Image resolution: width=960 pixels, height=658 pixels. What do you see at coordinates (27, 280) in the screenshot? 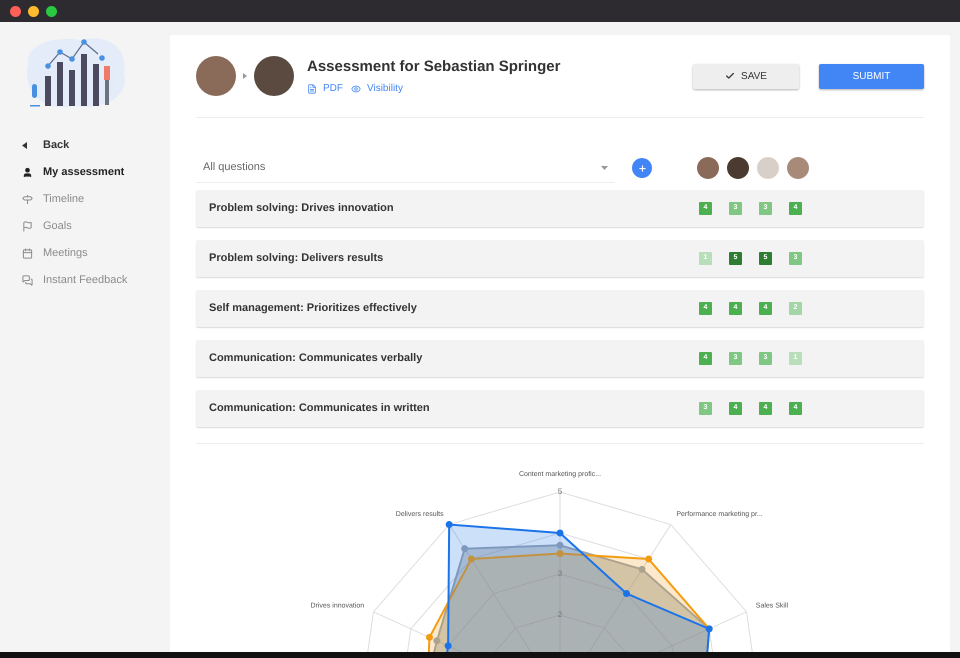
I see `chat-icon` at bounding box center [27, 280].